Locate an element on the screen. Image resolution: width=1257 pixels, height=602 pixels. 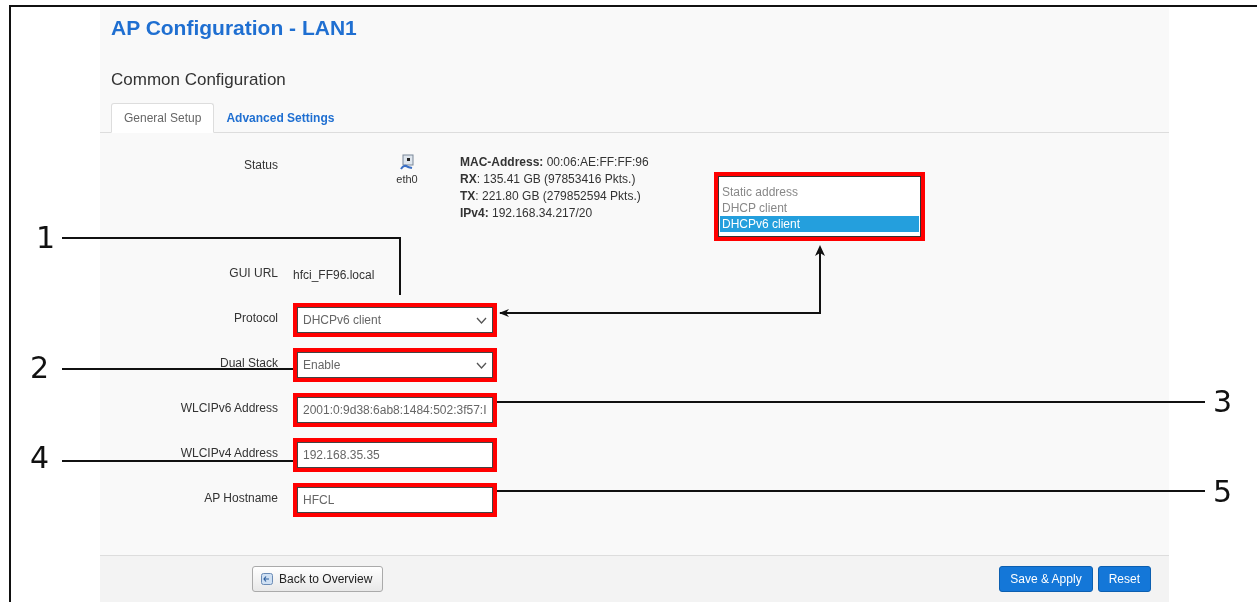
select-field: DHCPv6 client is located at coordinates (395, 320).